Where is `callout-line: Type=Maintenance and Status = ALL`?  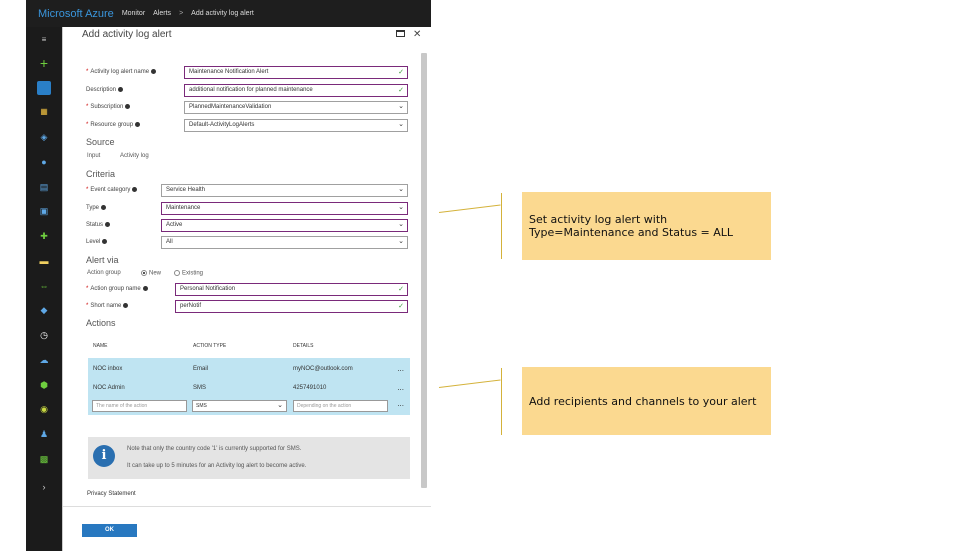 callout-line: Type=Maintenance and Status = ALL is located at coordinates (631, 232).